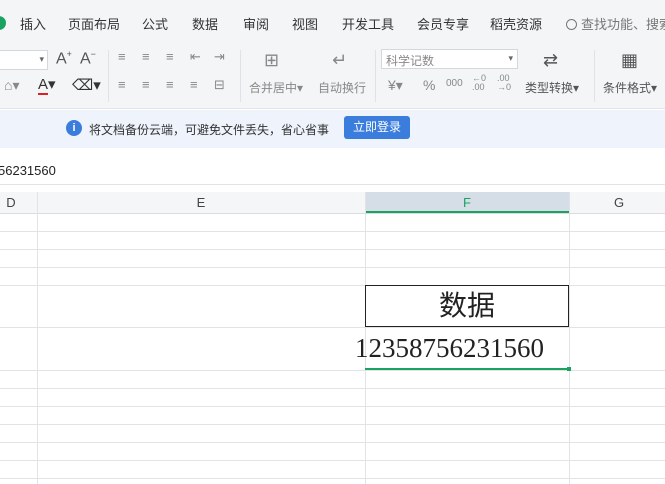 The height and width of the screenshot is (484, 665). I want to click on indent-decrease-icon: ⇤, so click(195, 57).